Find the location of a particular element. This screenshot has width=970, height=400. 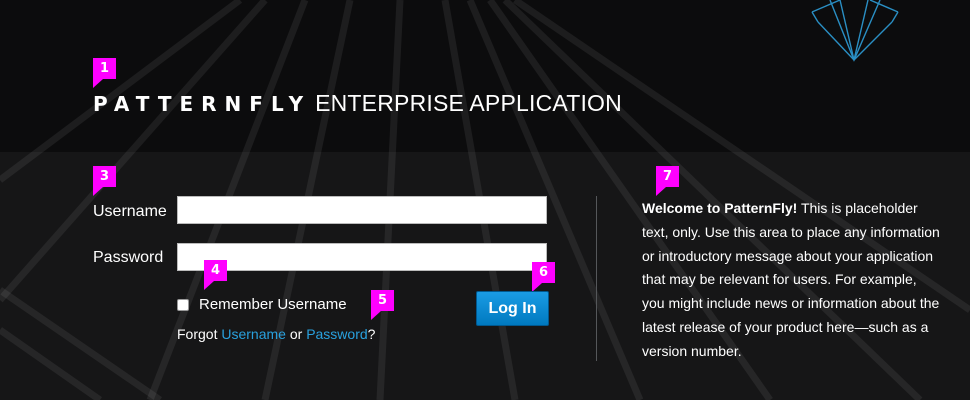

brand-name: PATTERNFLY is located at coordinates (202, 104).